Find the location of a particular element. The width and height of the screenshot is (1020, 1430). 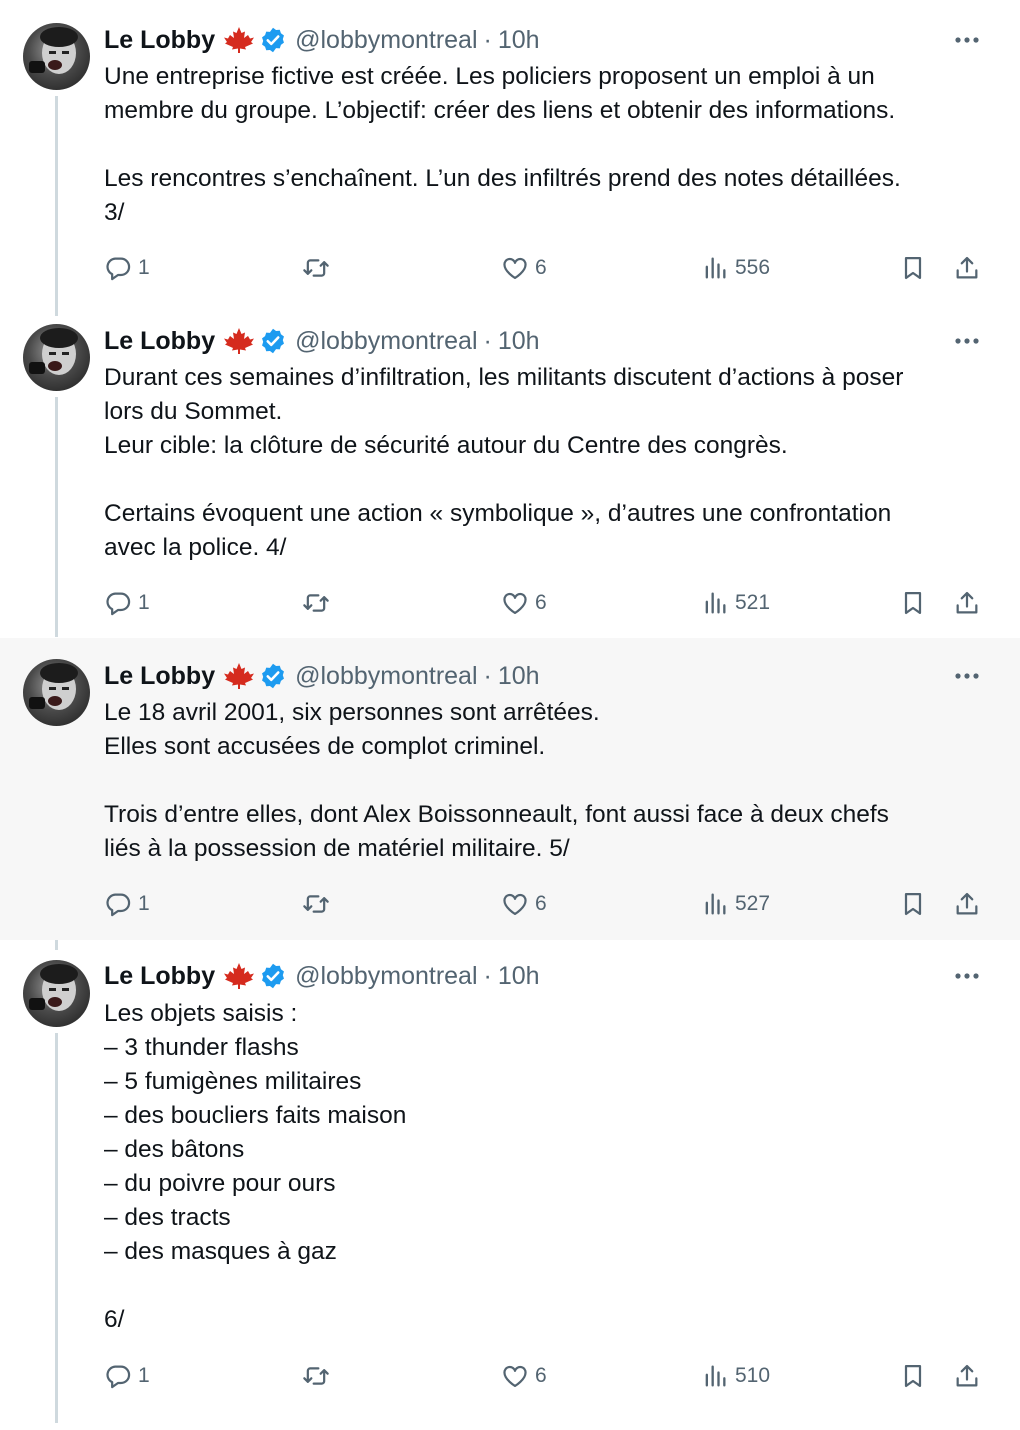

views-button: 527 is located at coordinates (735, 904).